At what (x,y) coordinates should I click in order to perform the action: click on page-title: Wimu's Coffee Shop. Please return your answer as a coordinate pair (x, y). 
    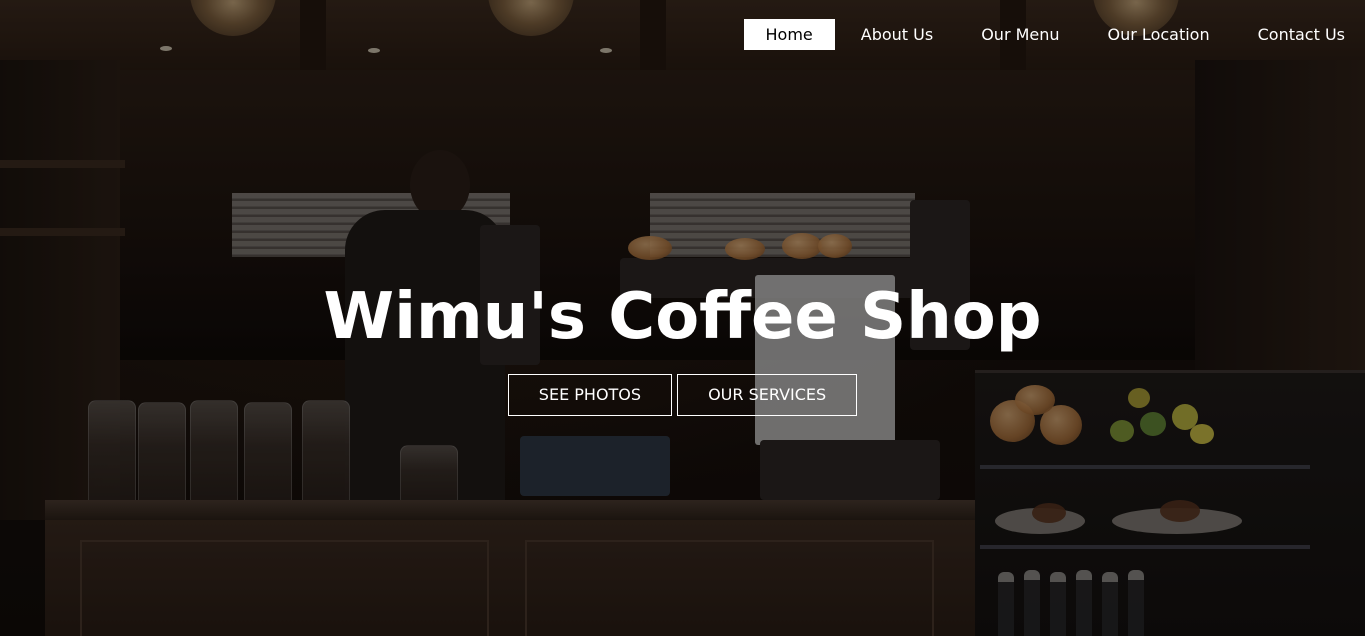
    Looking at the image, I should click on (682, 317).